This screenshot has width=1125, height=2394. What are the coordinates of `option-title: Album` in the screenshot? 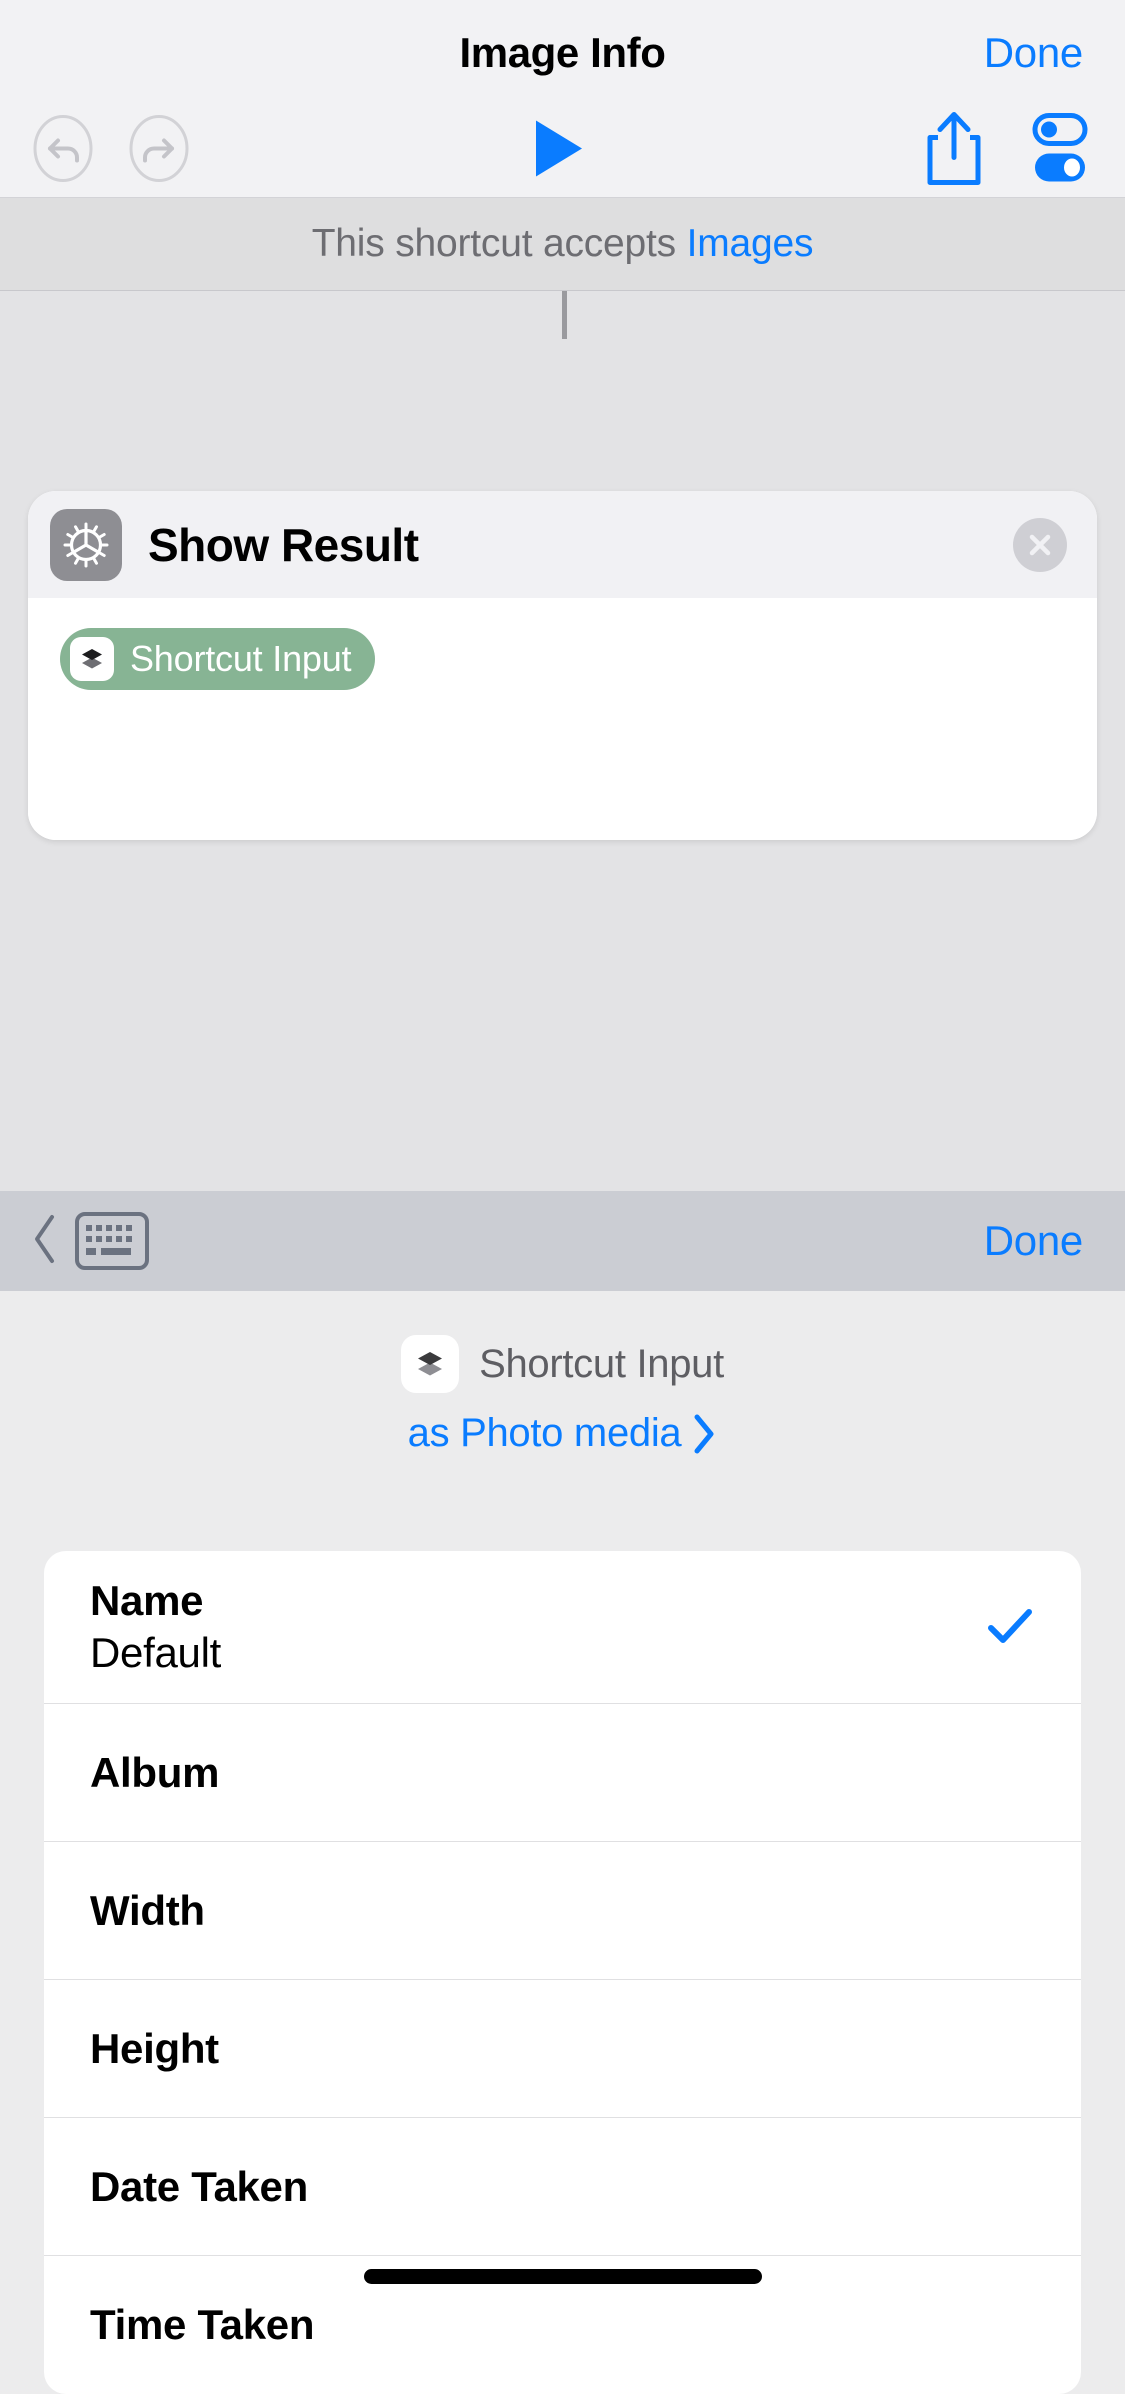 It's located at (155, 1772).